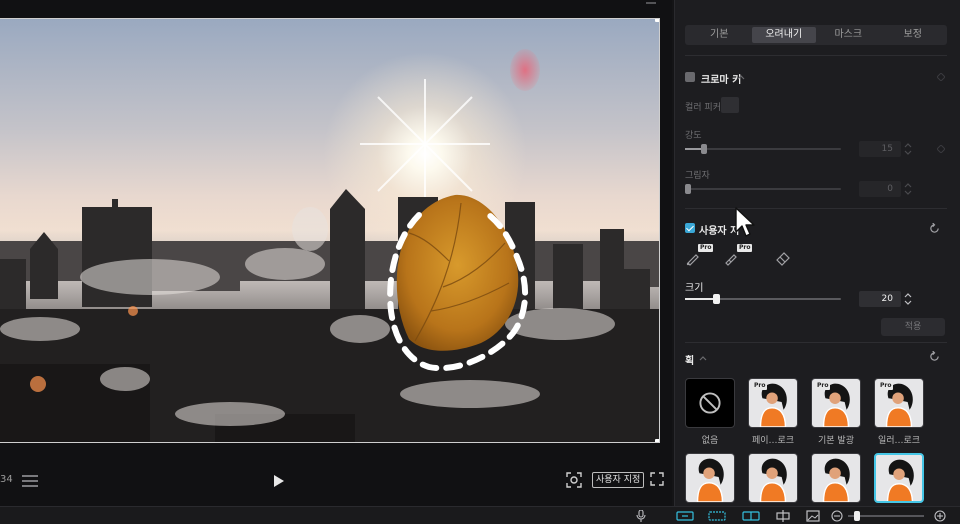  What do you see at coordinates (701, 299) in the screenshot?
I see `slider-fill` at bounding box center [701, 299].